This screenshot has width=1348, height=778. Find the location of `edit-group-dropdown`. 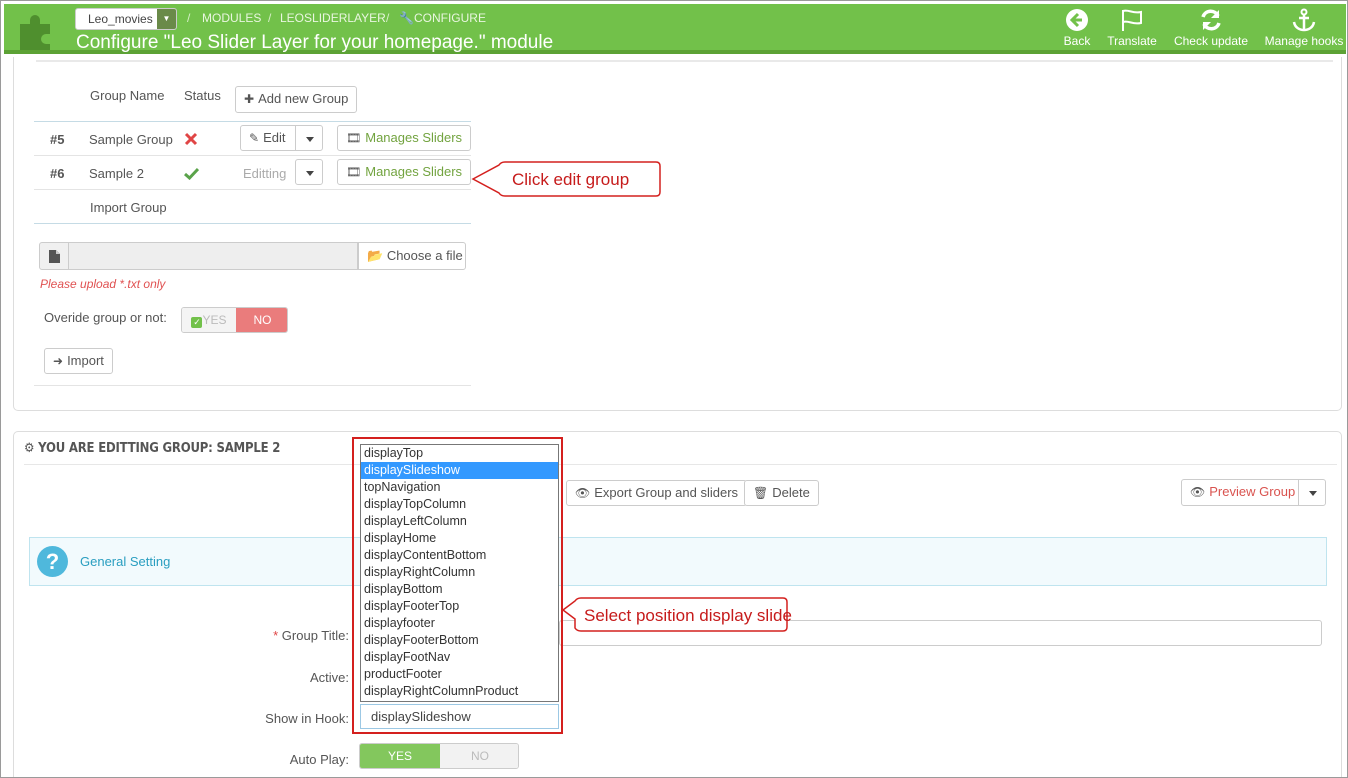

edit-group-dropdown is located at coordinates (309, 138).